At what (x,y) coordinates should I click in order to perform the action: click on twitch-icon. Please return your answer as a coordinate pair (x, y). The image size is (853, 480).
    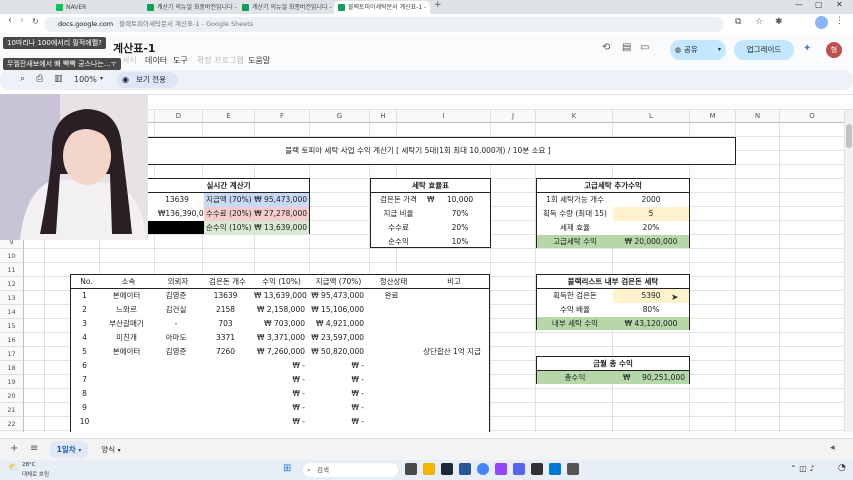
    Looking at the image, I should click on (501, 469).